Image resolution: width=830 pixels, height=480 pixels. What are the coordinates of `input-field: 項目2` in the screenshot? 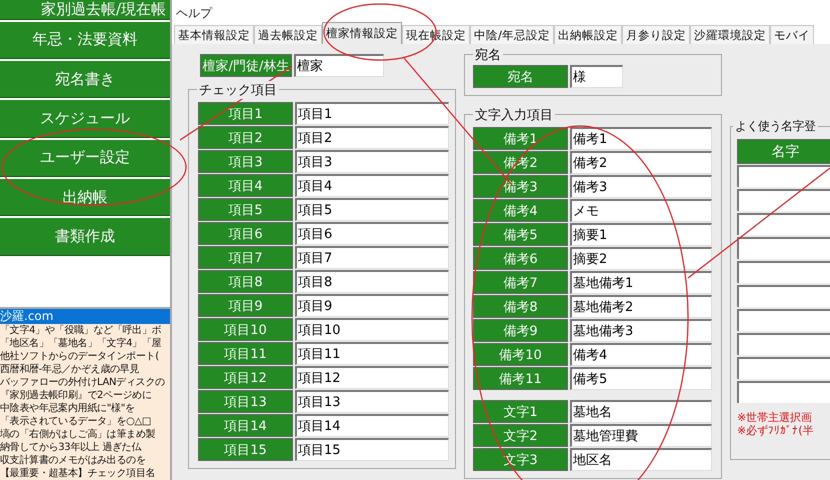 It's located at (372, 137).